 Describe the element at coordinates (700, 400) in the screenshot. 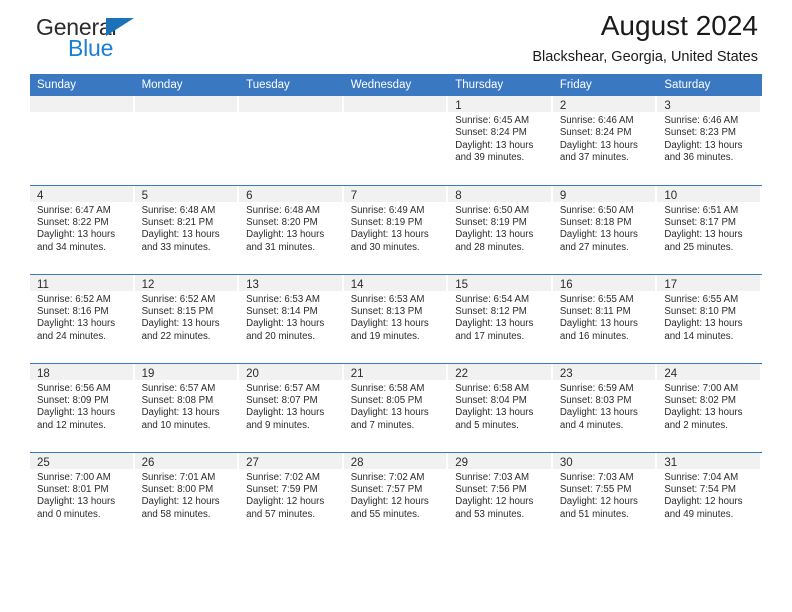

I see `sunset-text: Sunset: 8:02 PM` at that location.